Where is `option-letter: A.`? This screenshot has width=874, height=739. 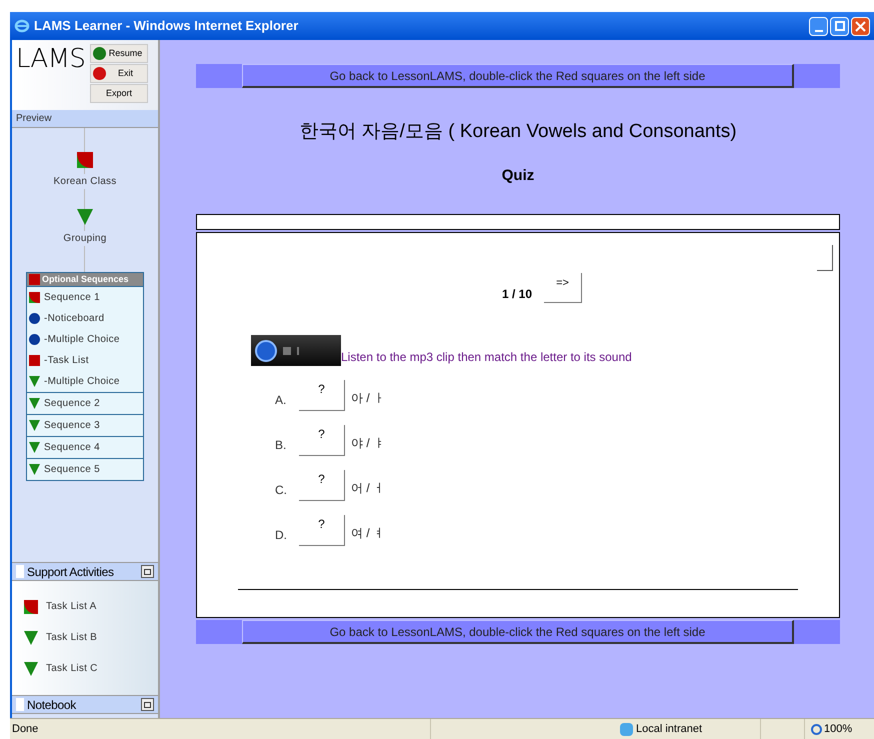 option-letter: A. is located at coordinates (281, 400).